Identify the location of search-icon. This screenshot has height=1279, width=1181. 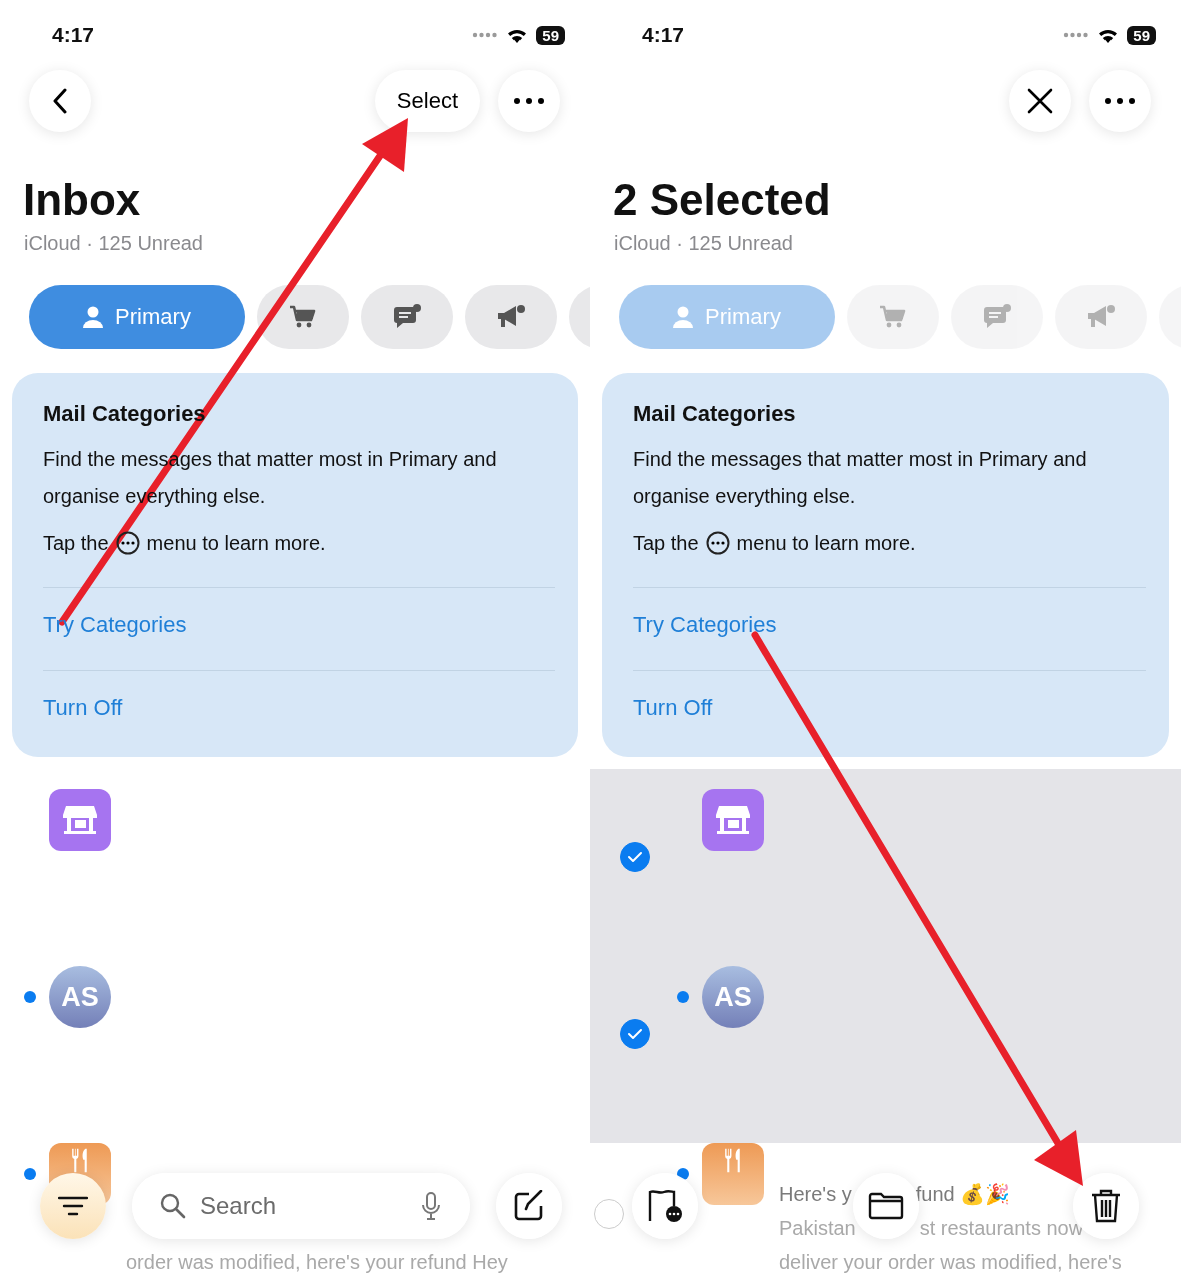
(173, 1206).